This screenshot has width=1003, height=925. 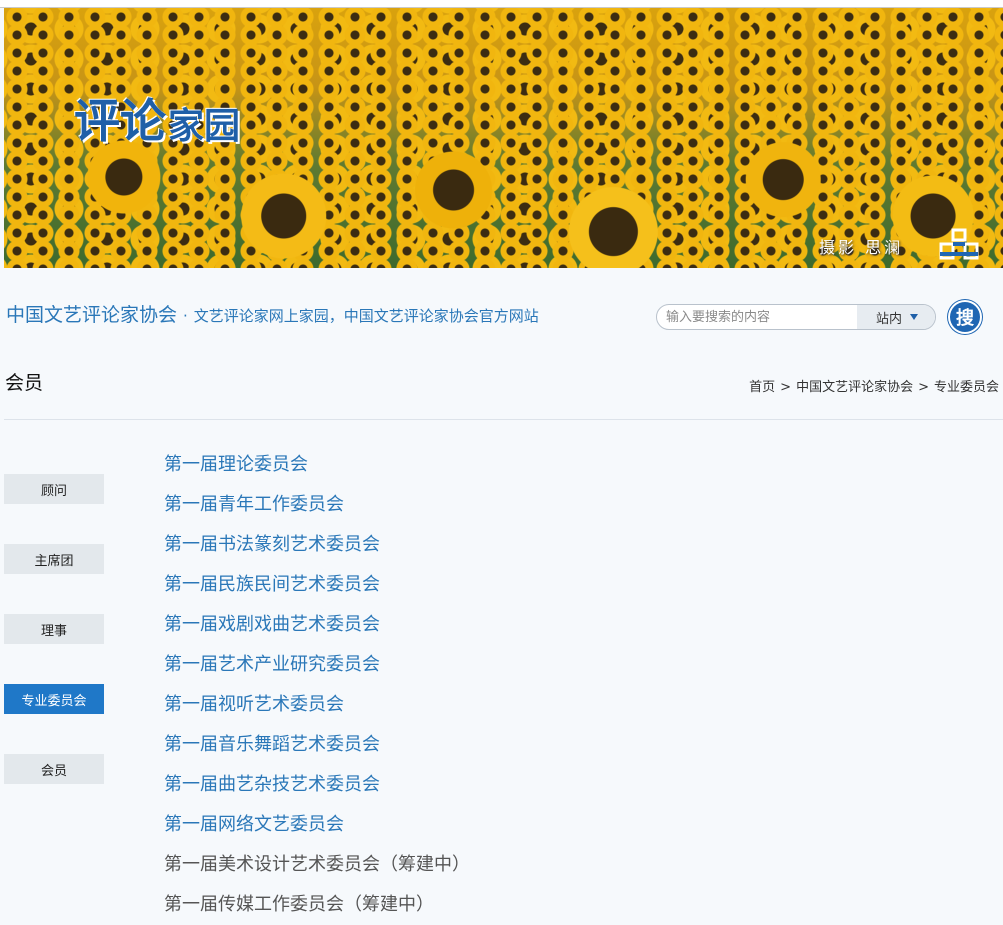 I want to click on breadcrumb: 首页 > 中国文艺评论家协会 > 专业委员会, so click(x=874, y=385).